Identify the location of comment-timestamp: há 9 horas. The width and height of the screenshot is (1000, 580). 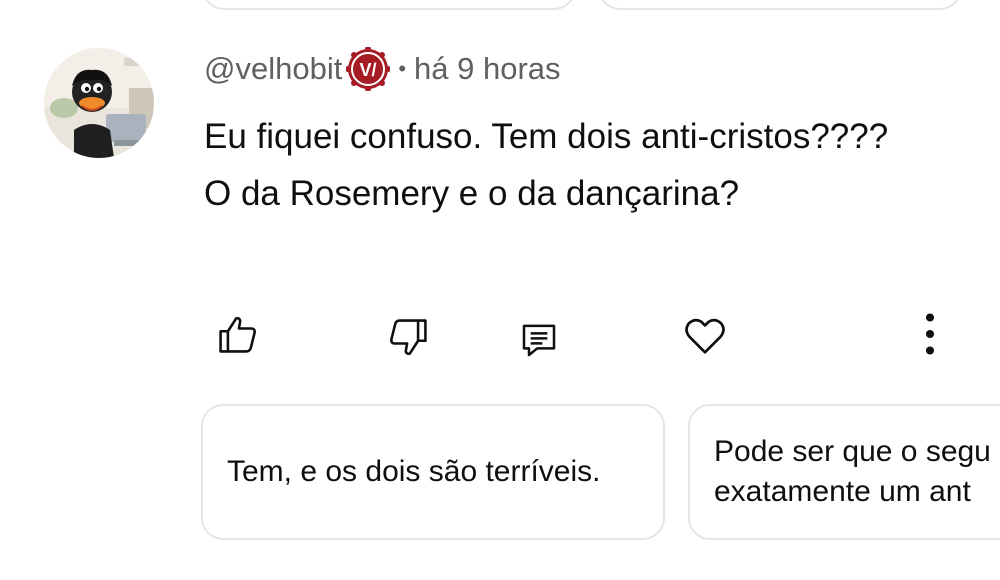
(487, 69).